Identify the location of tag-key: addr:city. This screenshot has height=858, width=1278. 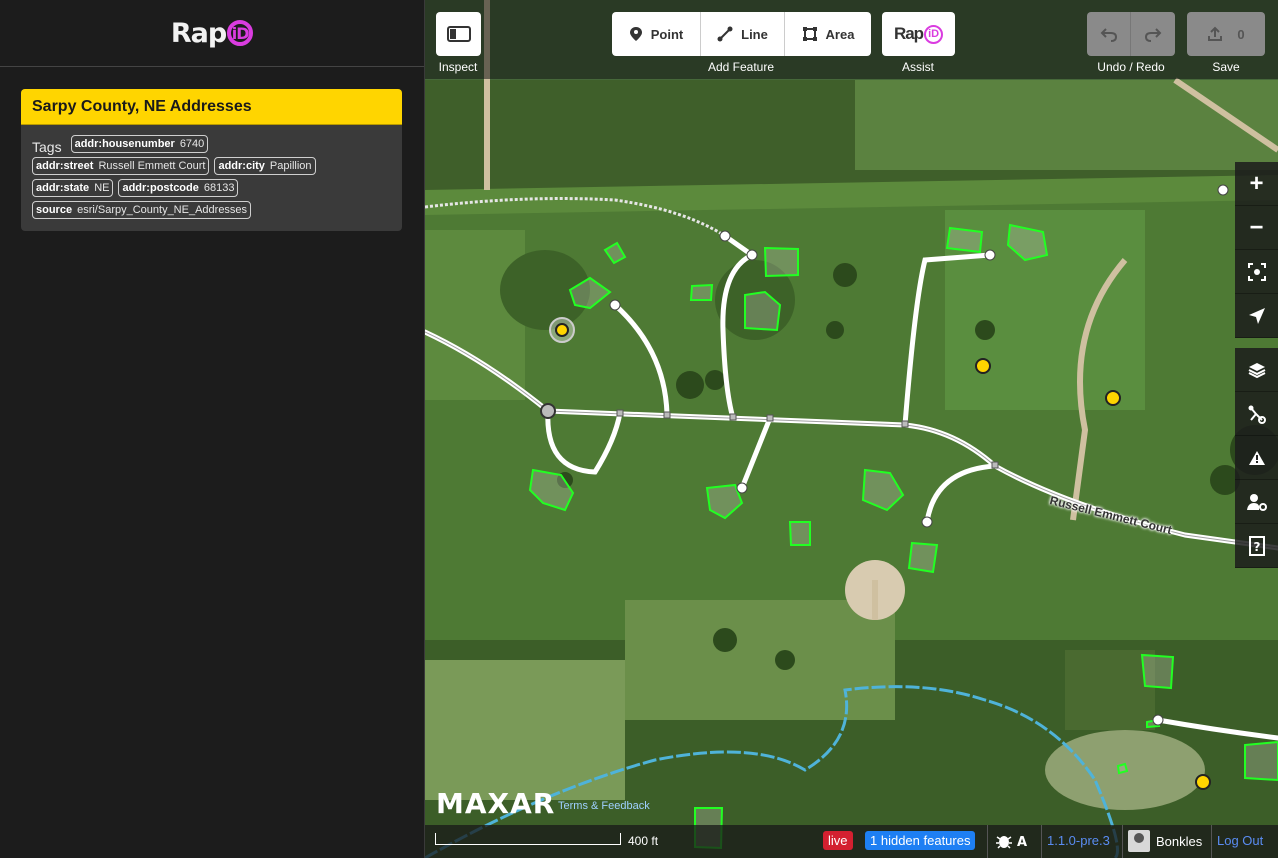
(241, 166).